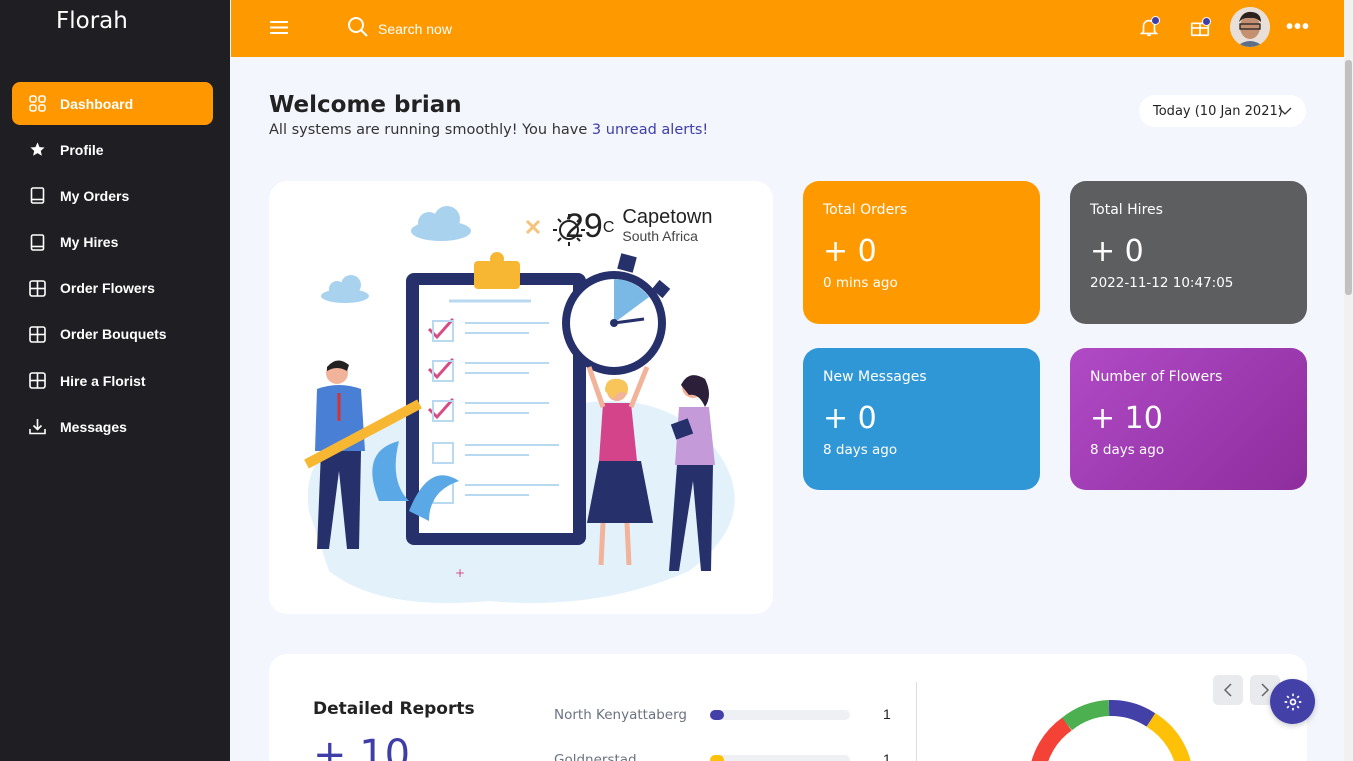 This screenshot has width=1353, height=761. Describe the element at coordinates (1149, 29) in the screenshot. I see `bell-icon` at that location.